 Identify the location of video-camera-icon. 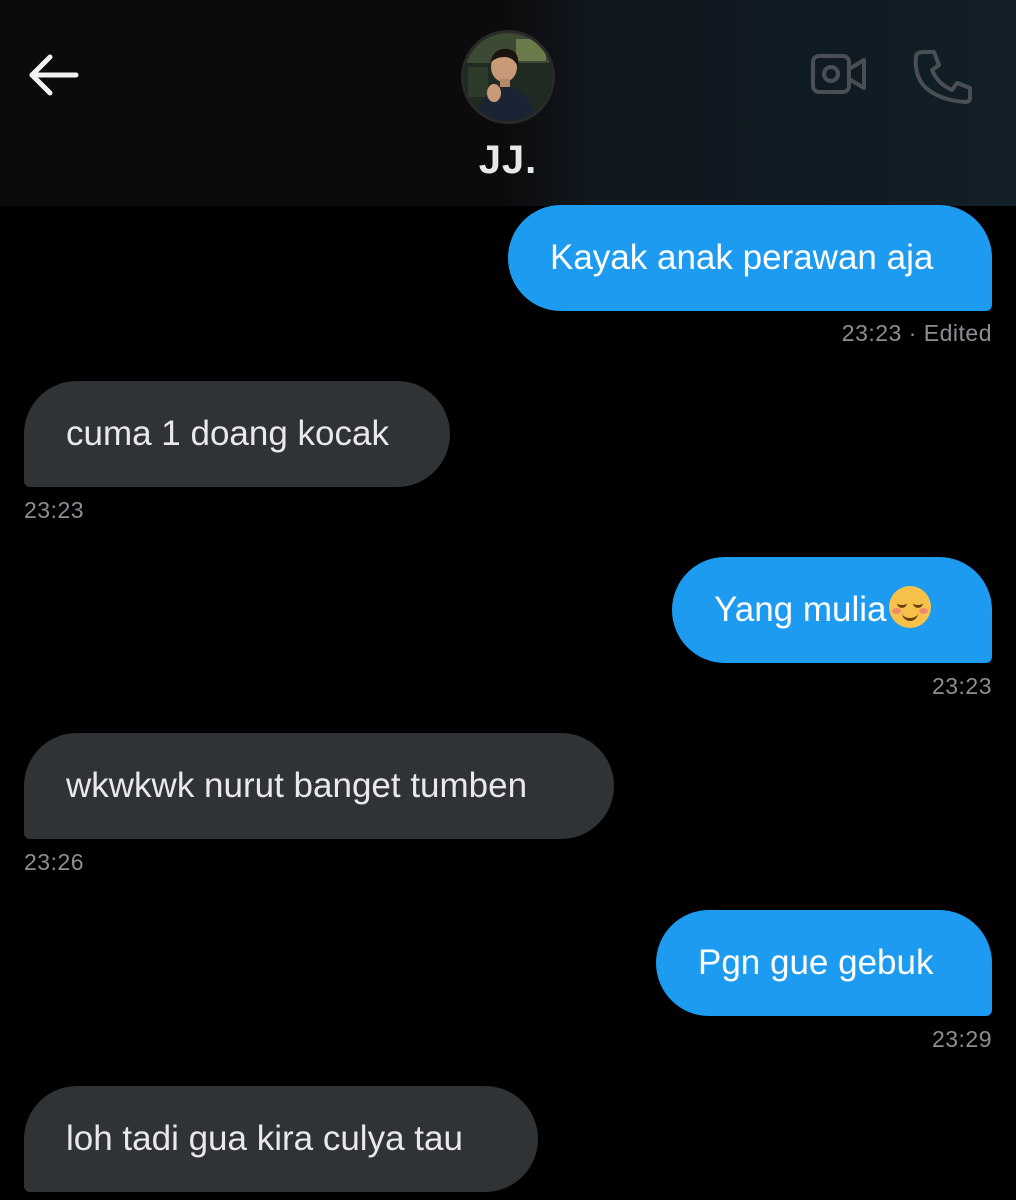
(838, 74).